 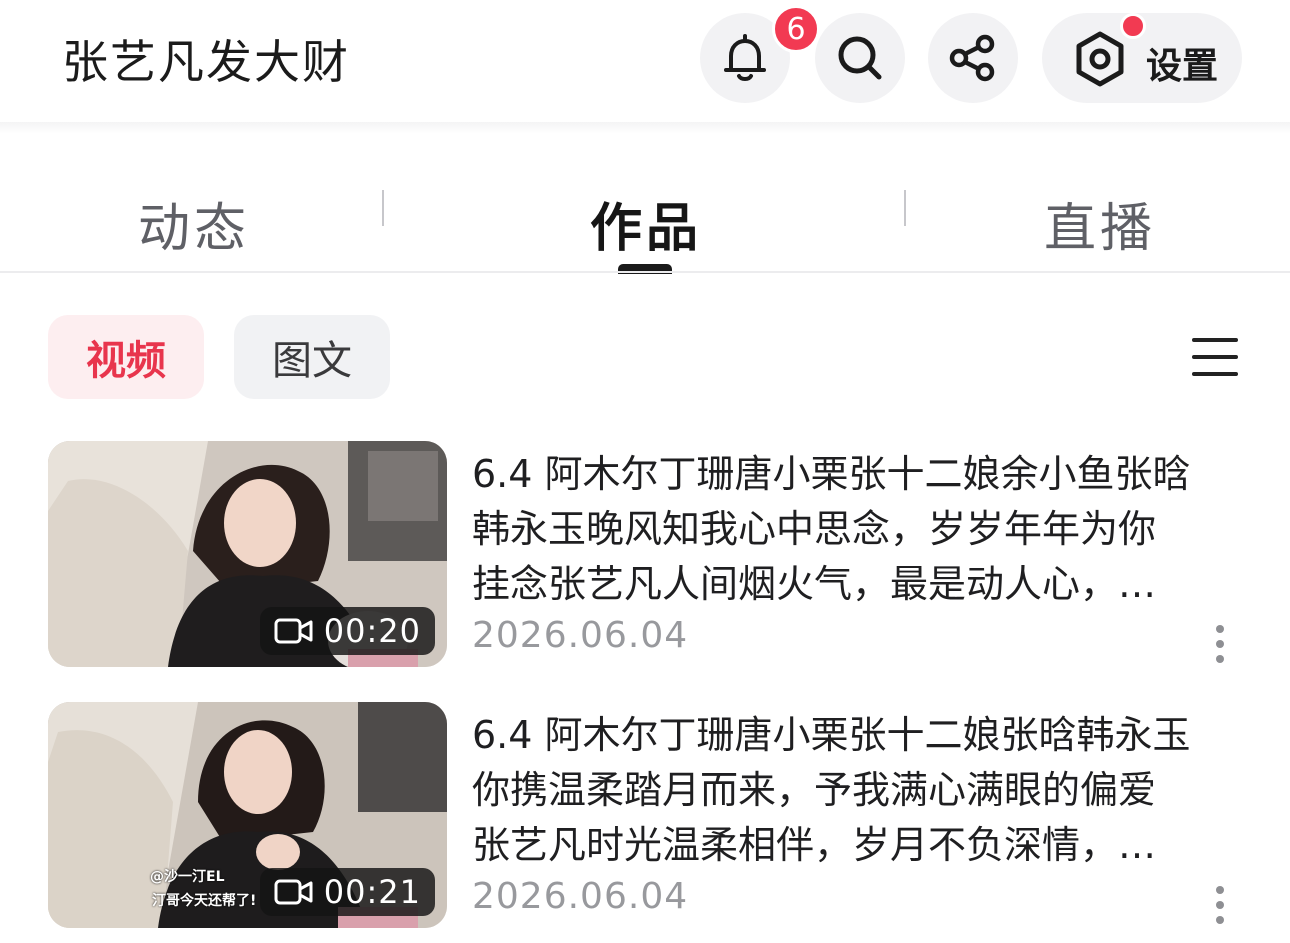 I want to click on video-title-line: 韩永玉晚风知我心中思念，岁岁年年为你, so click(x=814, y=529).